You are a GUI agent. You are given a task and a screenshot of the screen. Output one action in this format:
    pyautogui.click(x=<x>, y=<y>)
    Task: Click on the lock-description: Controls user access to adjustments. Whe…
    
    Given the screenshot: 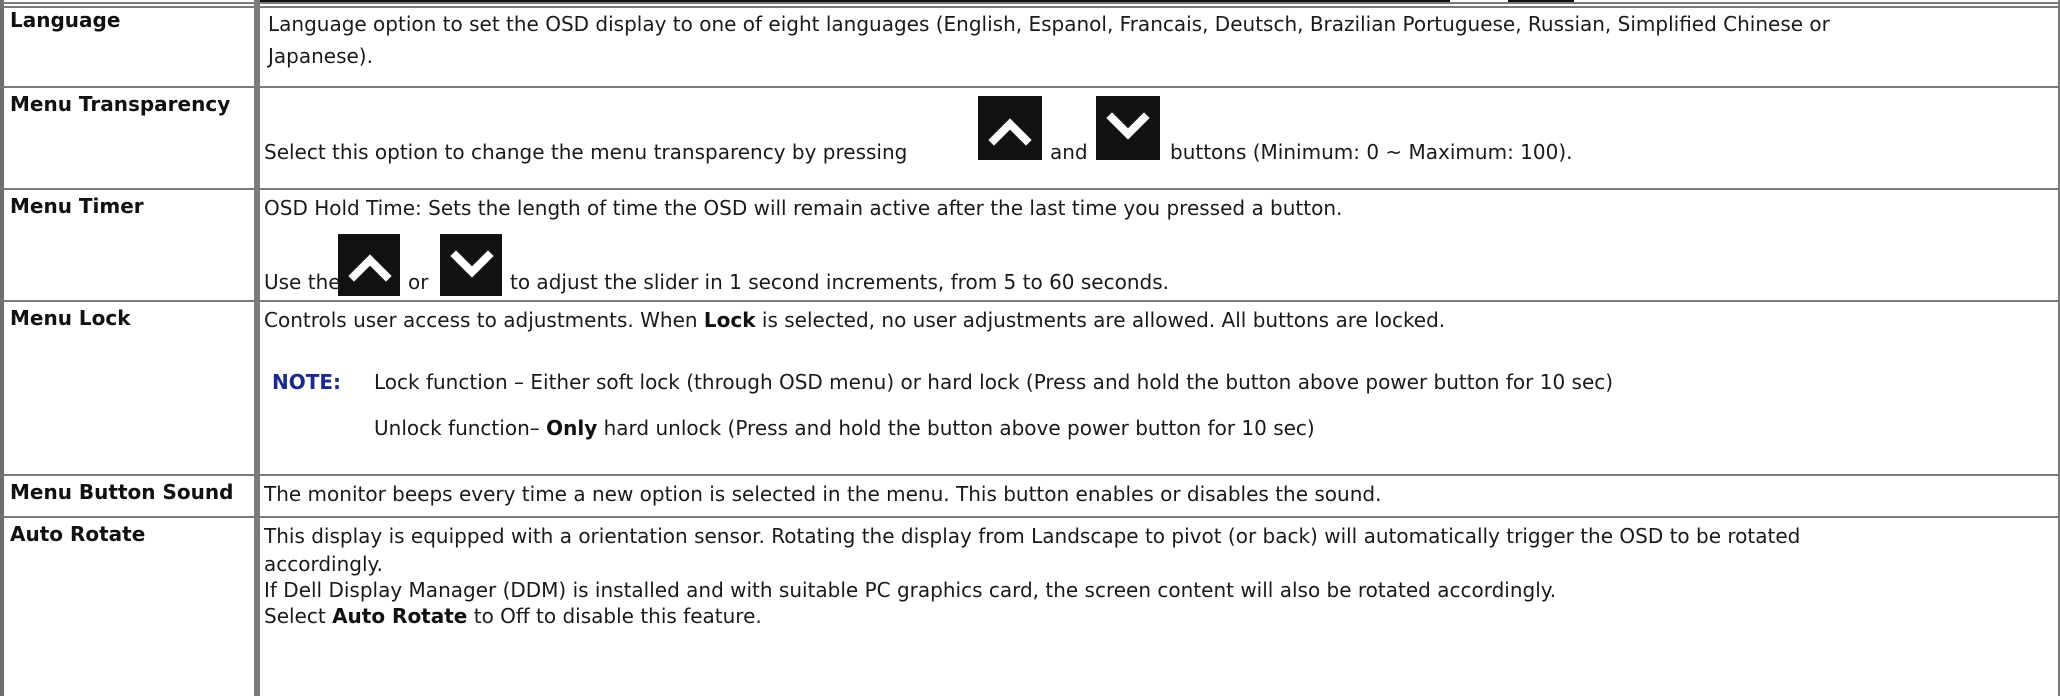 What is the action you would take?
    pyautogui.click(x=854, y=320)
    